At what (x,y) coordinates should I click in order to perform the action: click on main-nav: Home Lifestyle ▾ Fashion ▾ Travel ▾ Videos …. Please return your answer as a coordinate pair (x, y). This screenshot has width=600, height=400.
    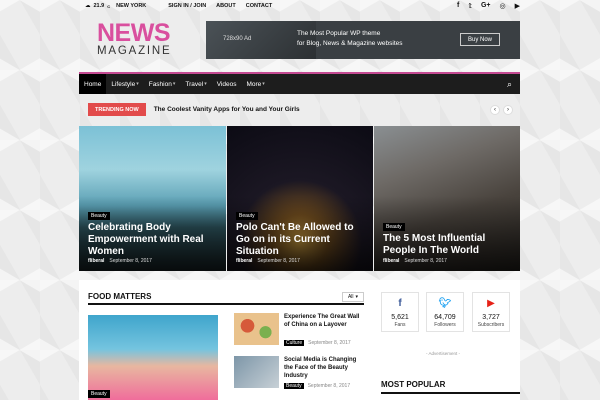
    Looking at the image, I should click on (299, 83).